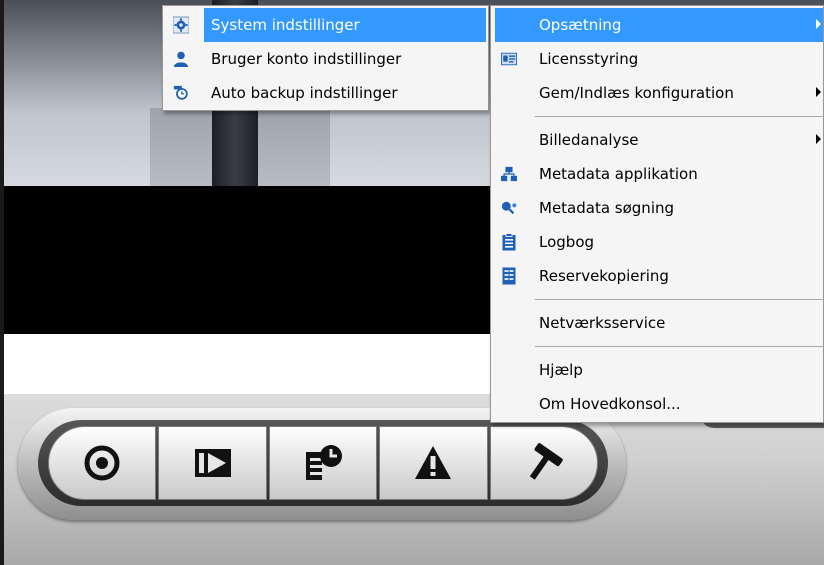 The image size is (824, 565). I want to click on playback-icon, so click(212, 463).